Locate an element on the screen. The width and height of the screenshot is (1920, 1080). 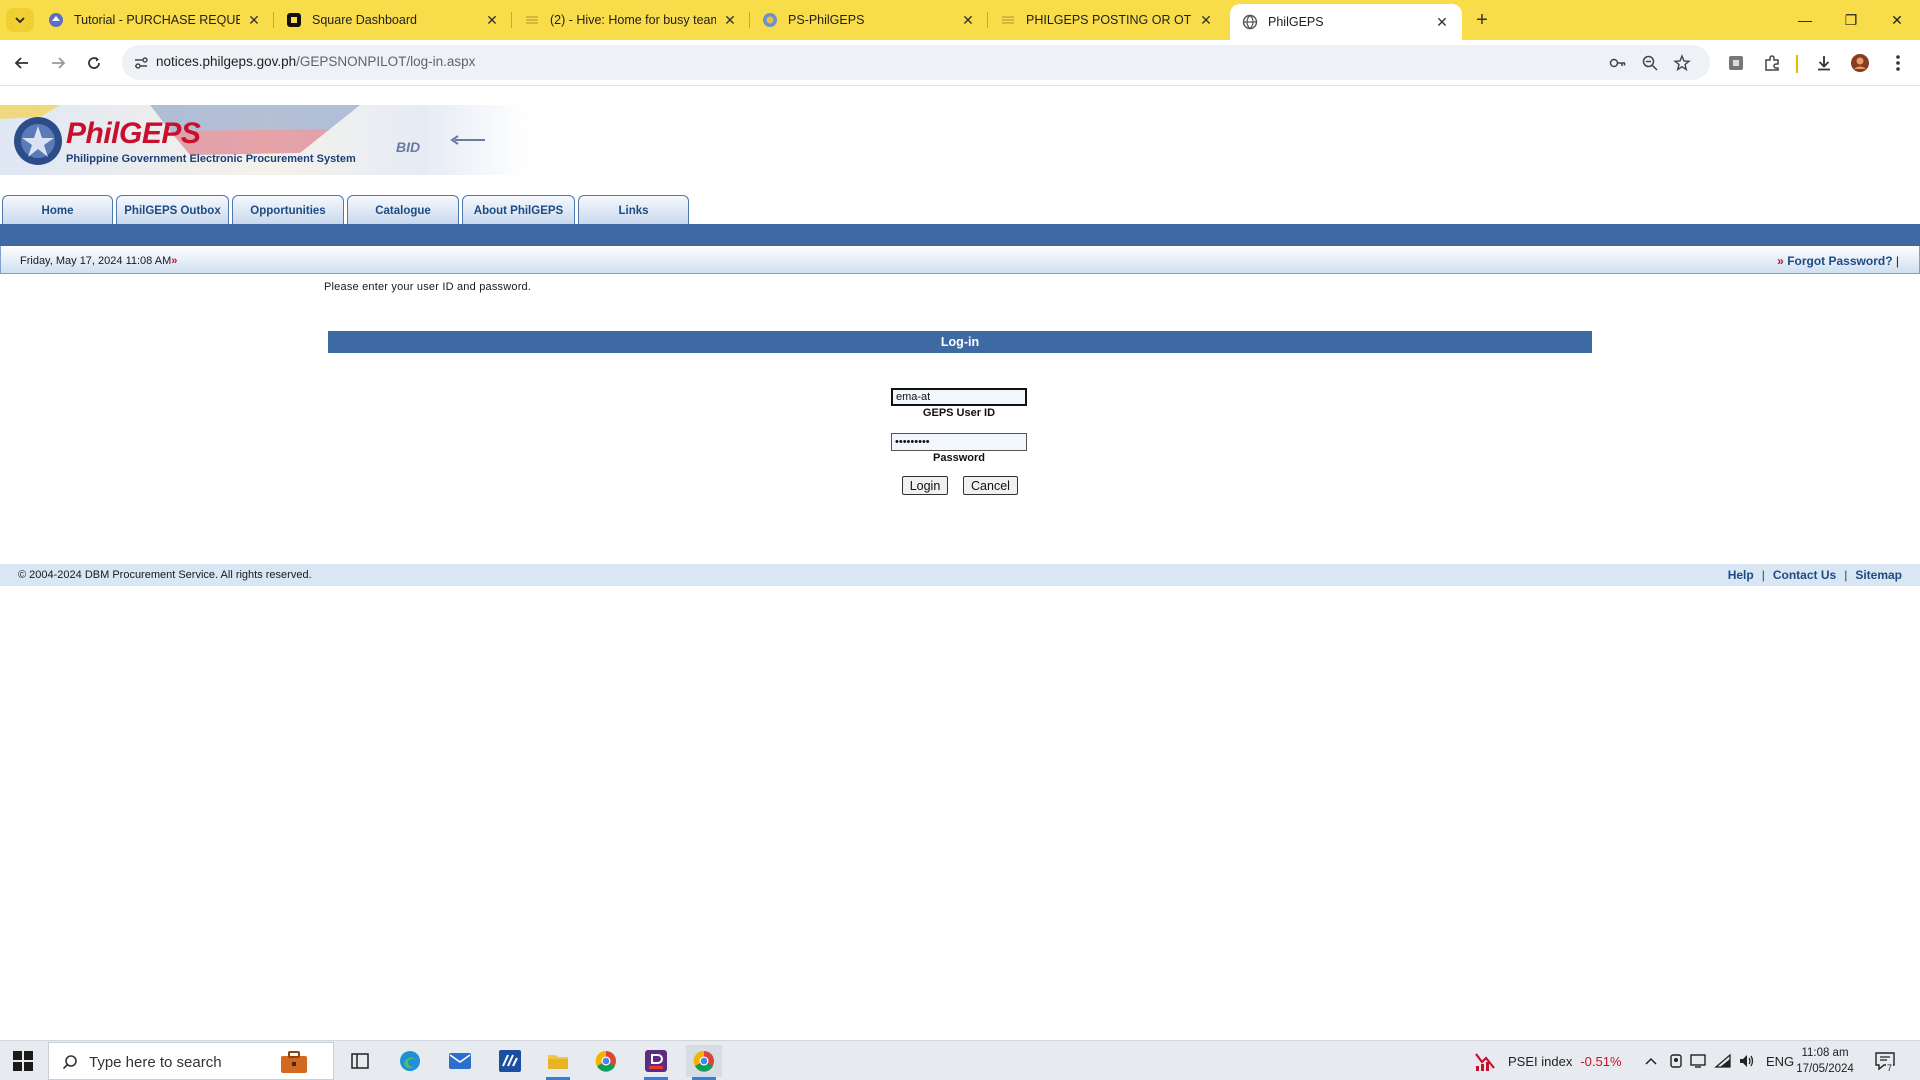
taskbar-chrome is located at coordinates (606, 1061).